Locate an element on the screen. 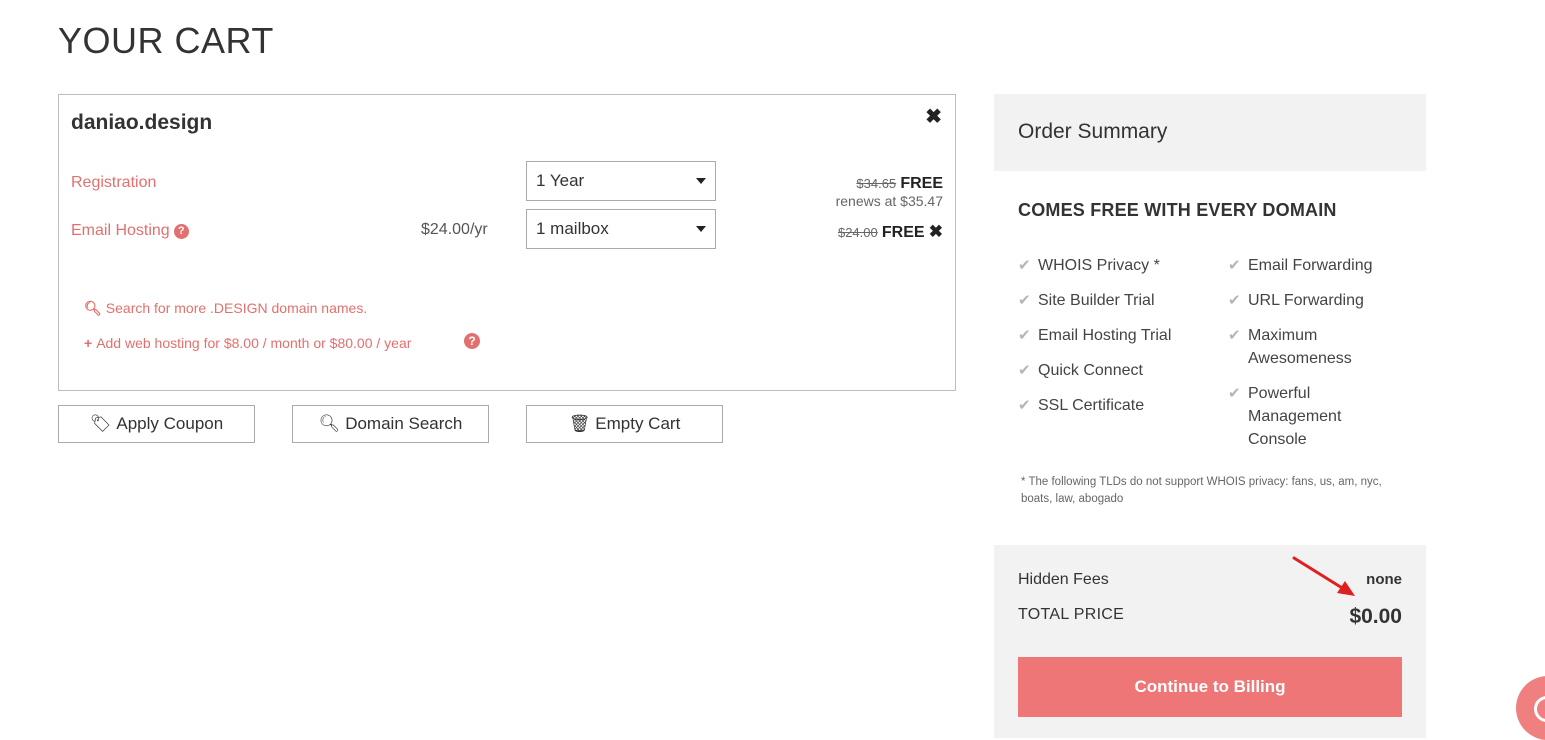 Image resolution: width=1545 pixels, height=740 pixels. mailbox-count-select: 1 mailbox is located at coordinates (621, 229).